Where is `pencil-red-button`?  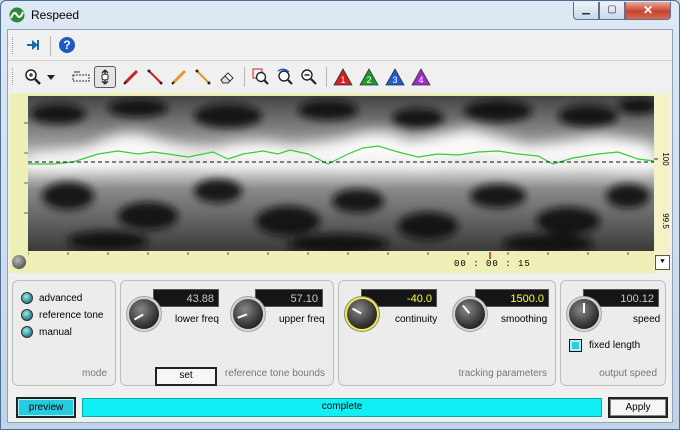 pencil-red-button is located at coordinates (131, 77).